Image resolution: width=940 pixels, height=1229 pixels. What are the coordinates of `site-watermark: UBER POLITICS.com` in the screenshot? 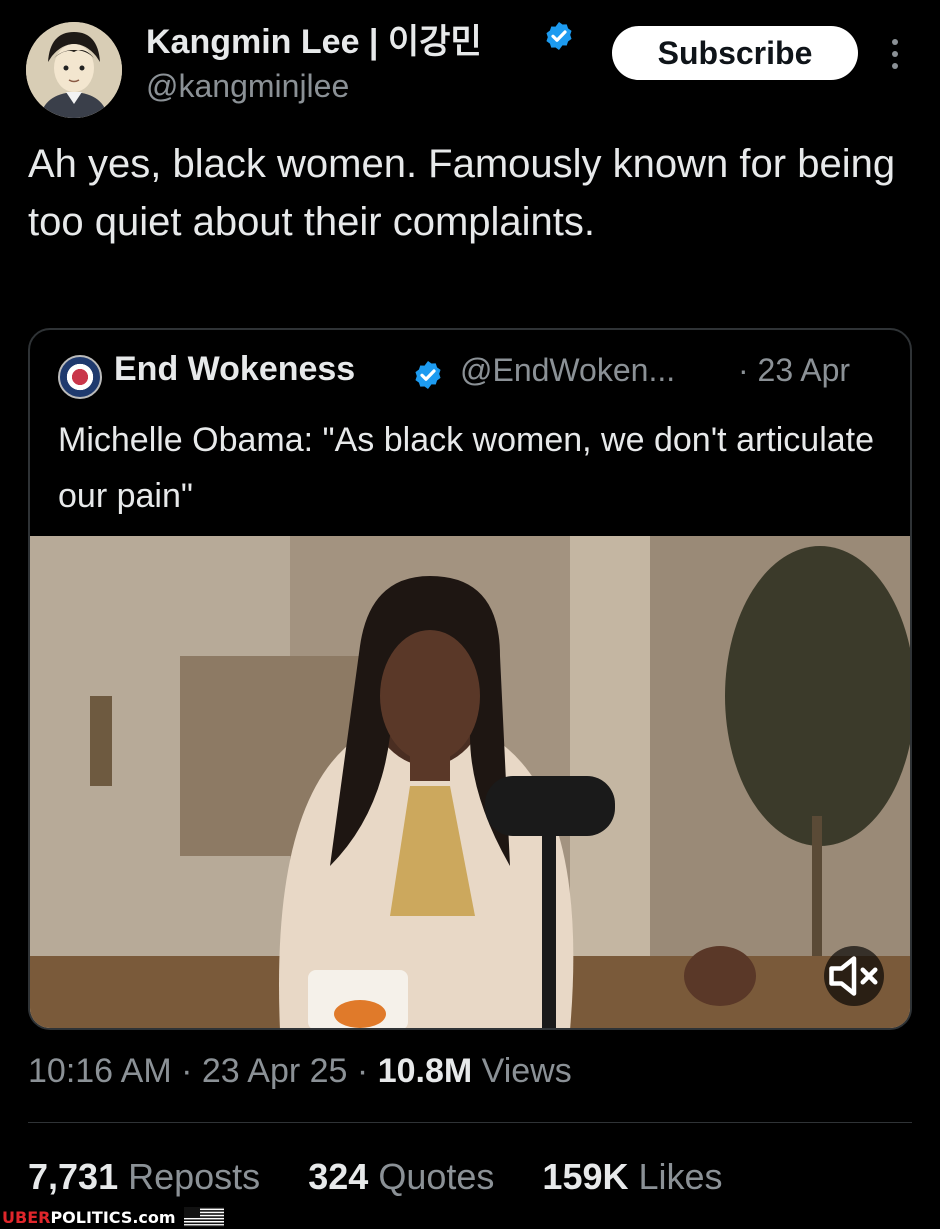 It's located at (113, 1217).